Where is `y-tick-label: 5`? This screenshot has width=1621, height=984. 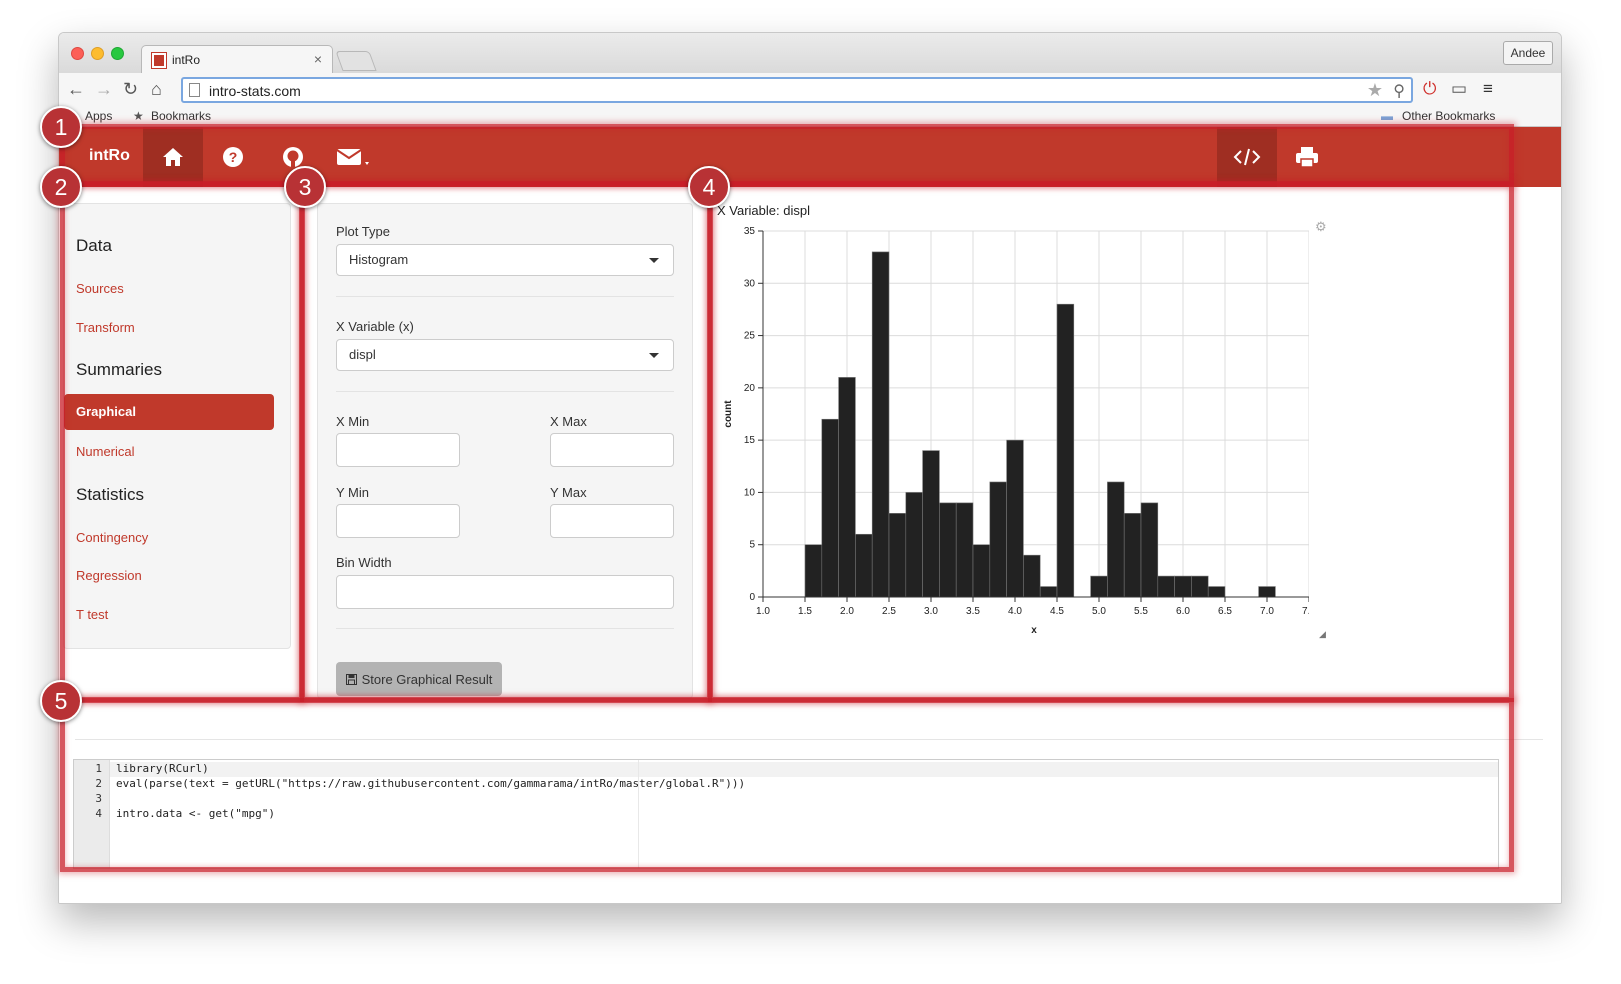
y-tick-label: 5 is located at coordinates (752, 545).